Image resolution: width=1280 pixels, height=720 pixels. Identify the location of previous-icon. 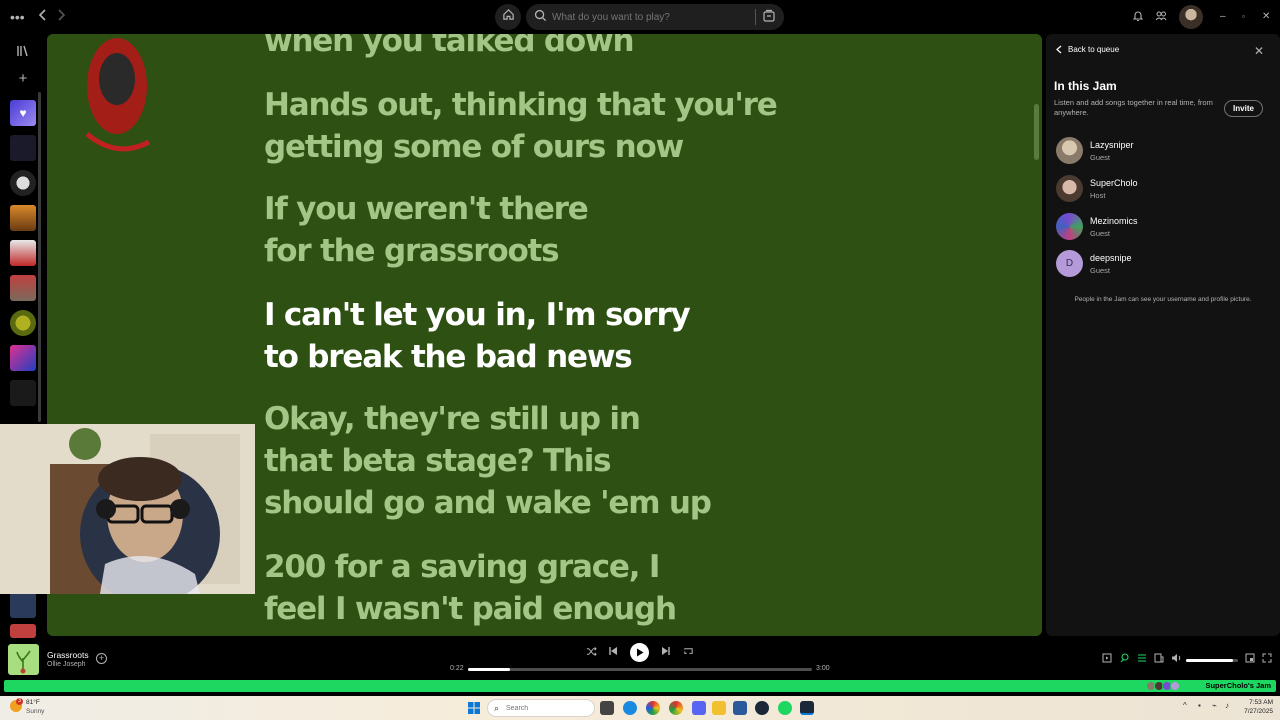
(613, 653).